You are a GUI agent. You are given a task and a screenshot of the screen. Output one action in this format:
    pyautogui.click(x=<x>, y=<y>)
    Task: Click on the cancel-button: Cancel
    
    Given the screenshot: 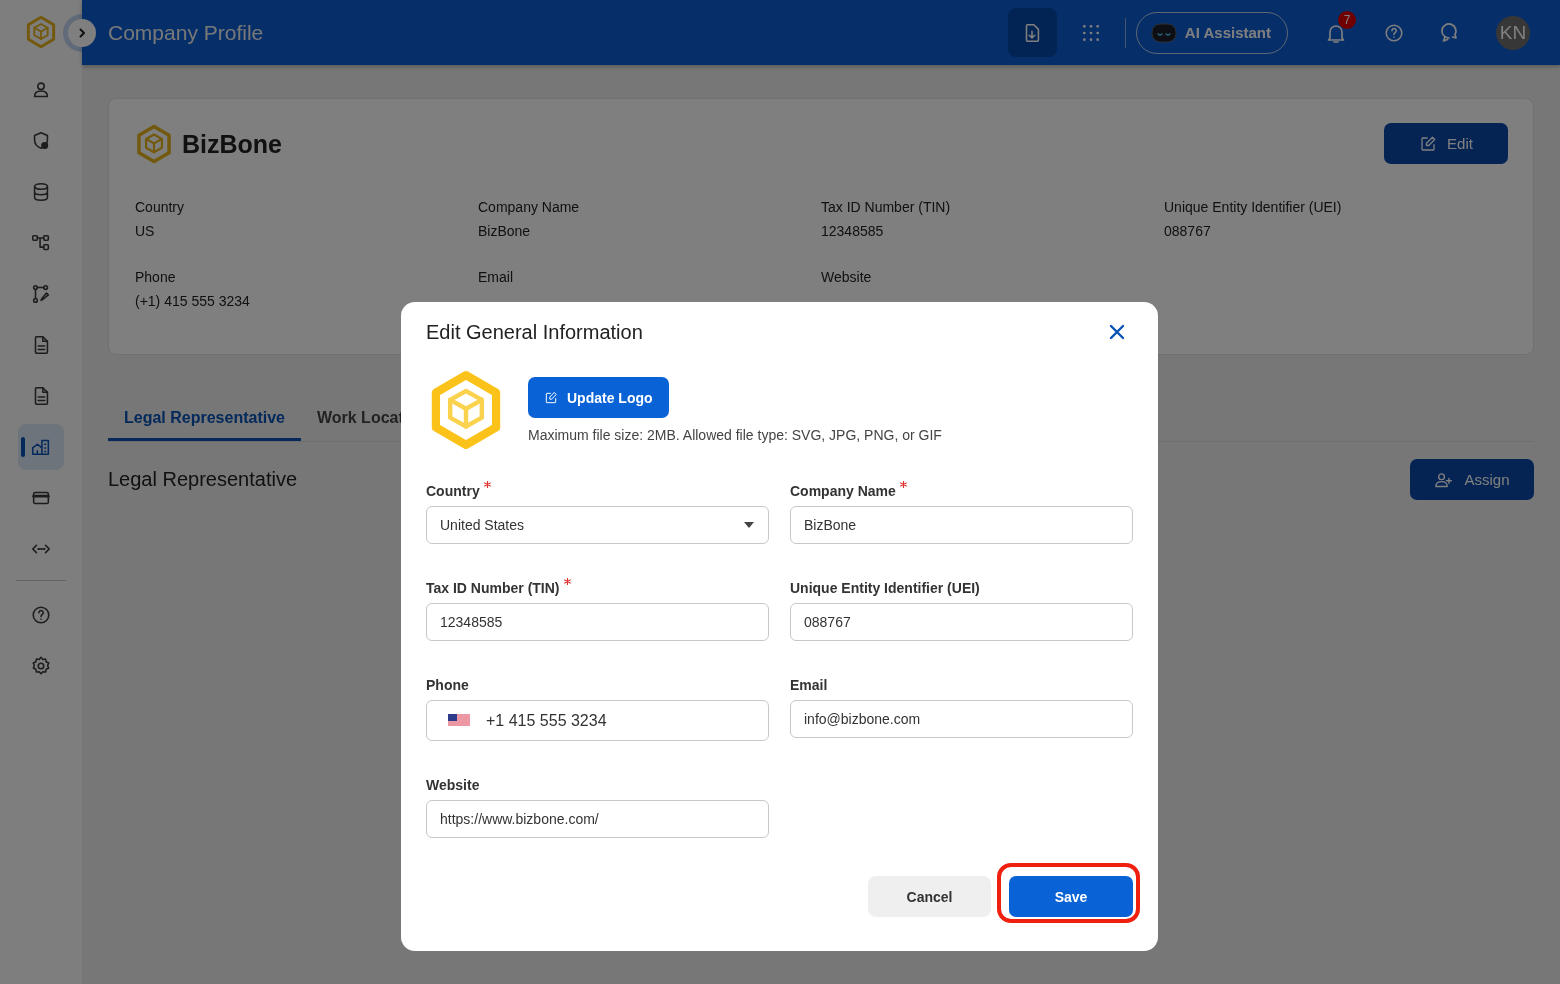 What is the action you would take?
    pyautogui.click(x=929, y=896)
    